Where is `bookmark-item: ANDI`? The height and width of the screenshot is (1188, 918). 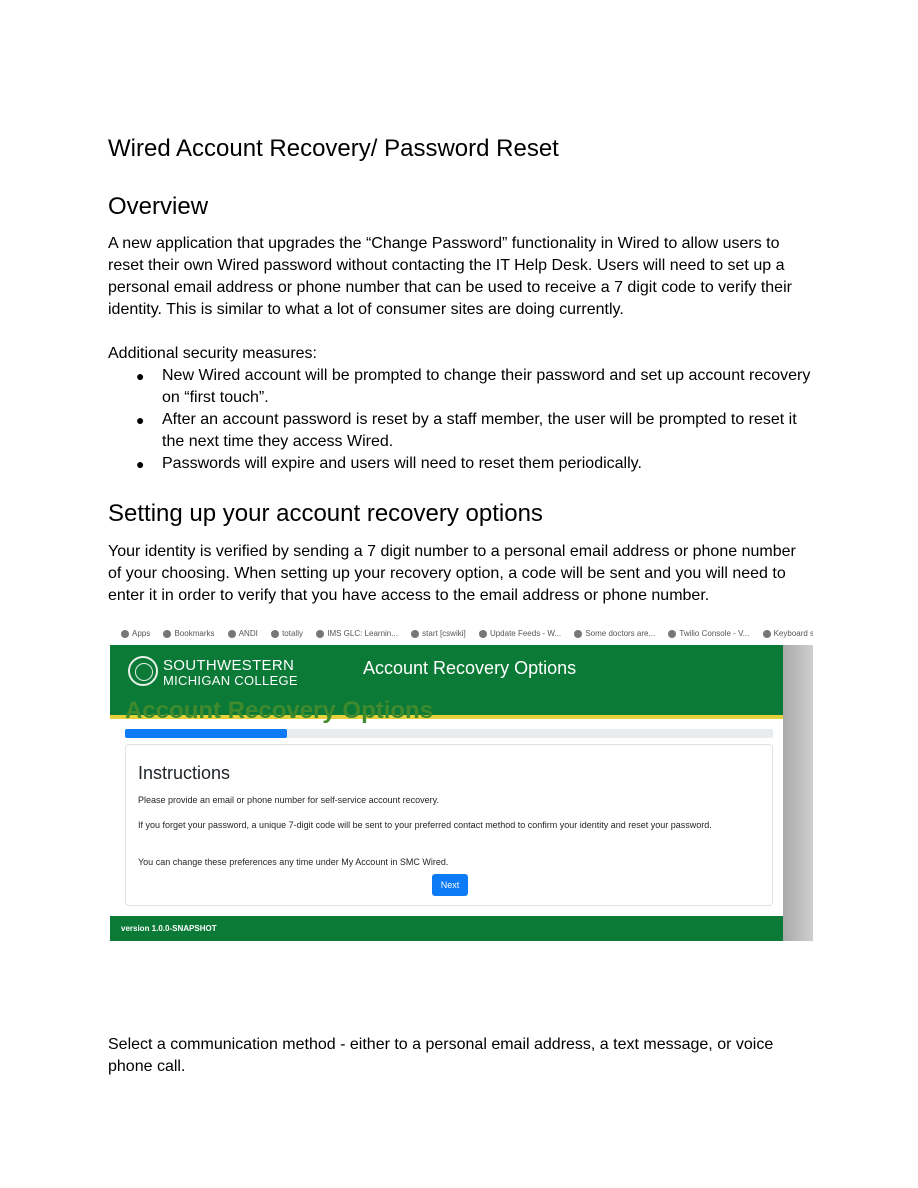
bookmark-item: ANDI is located at coordinates (242, 634).